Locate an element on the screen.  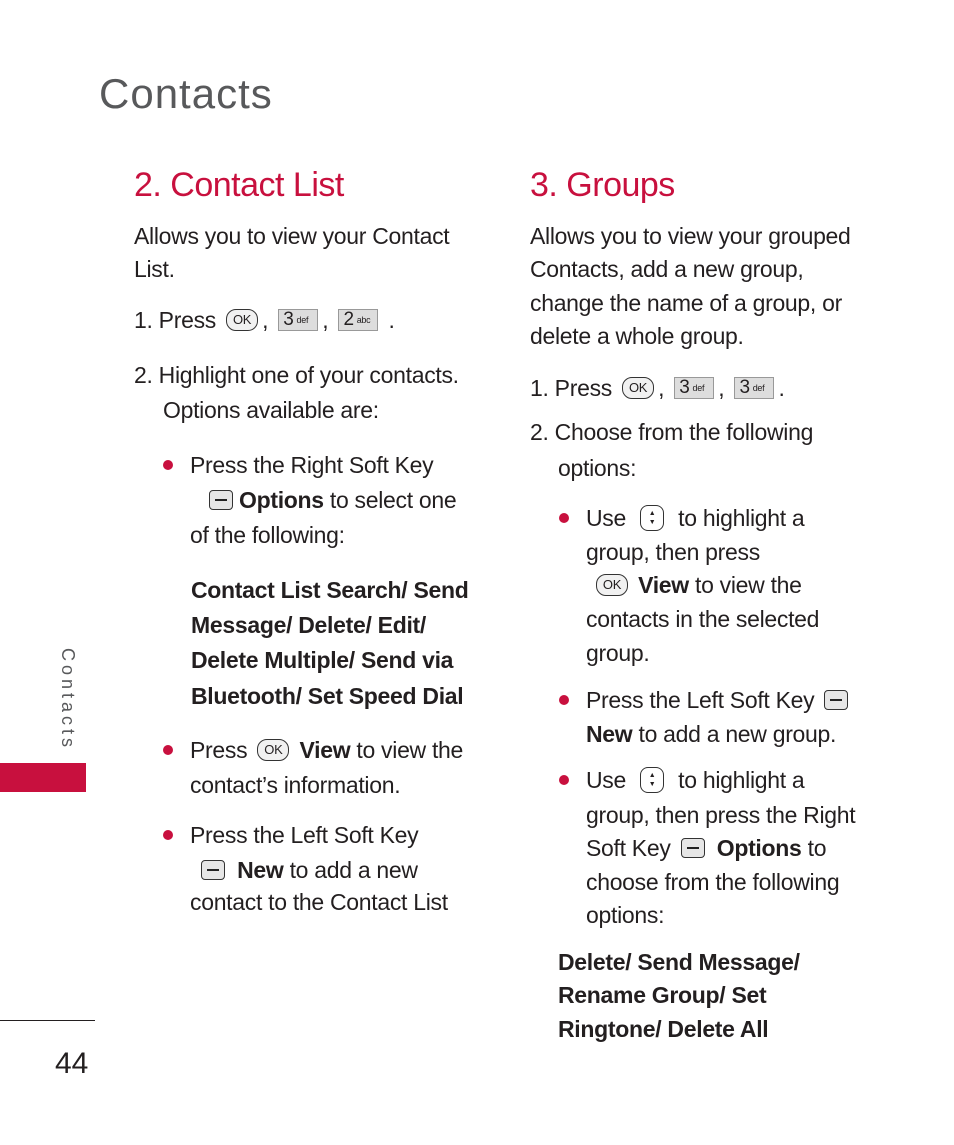
bold-text: Message/ Delete/ Edit/ is located at coordinates (308, 625).